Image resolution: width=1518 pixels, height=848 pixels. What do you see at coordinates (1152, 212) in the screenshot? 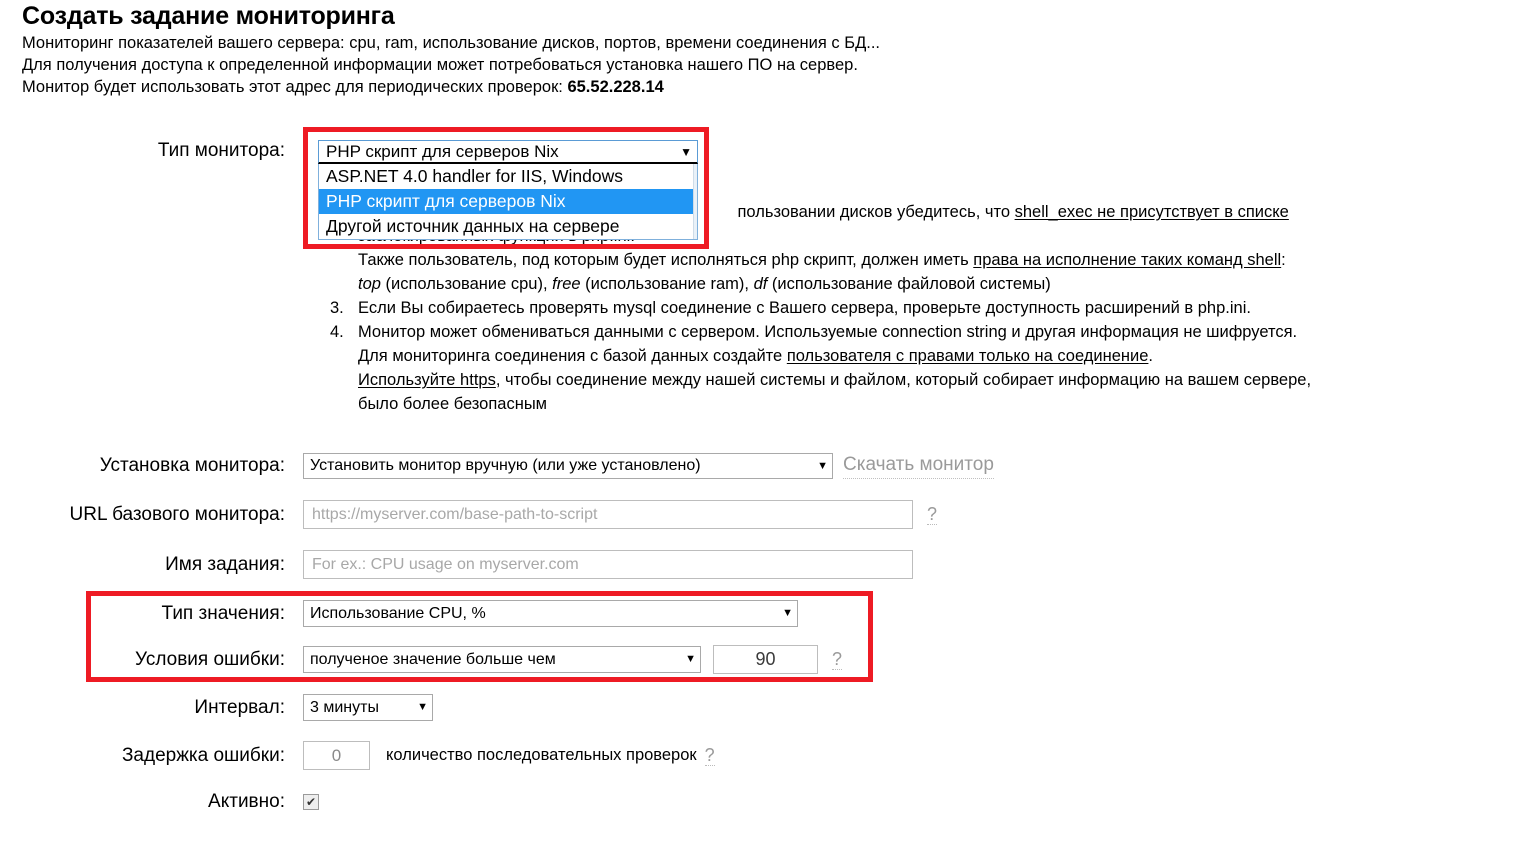
I see `shell-exec-link: shell_exec не присутствует в списке` at bounding box center [1152, 212].